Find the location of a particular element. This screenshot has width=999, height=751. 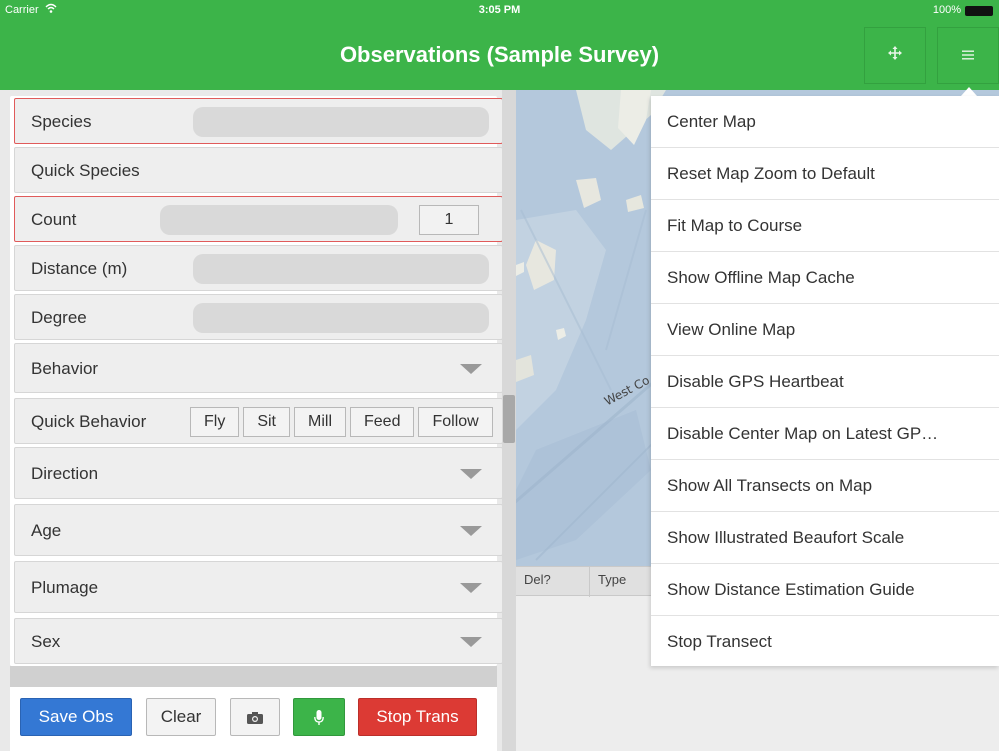

column-del: Del? is located at coordinates (553, 582).